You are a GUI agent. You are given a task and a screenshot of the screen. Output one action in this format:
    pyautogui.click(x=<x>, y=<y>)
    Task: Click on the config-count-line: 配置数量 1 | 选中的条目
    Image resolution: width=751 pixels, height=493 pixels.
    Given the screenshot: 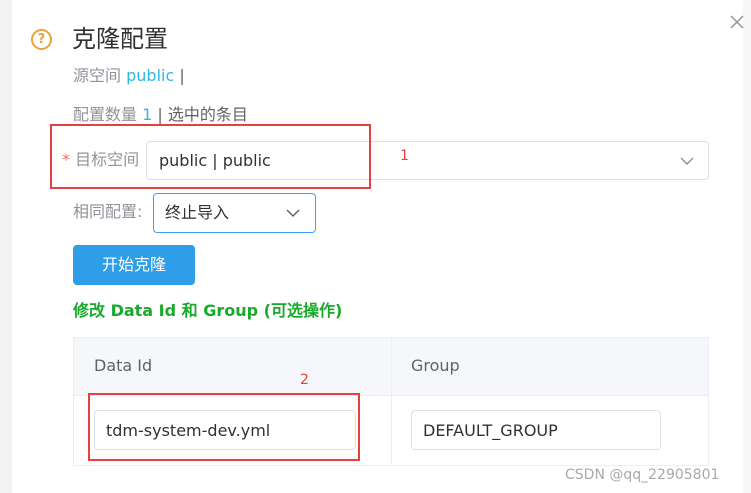 What is the action you would take?
    pyautogui.click(x=160, y=115)
    